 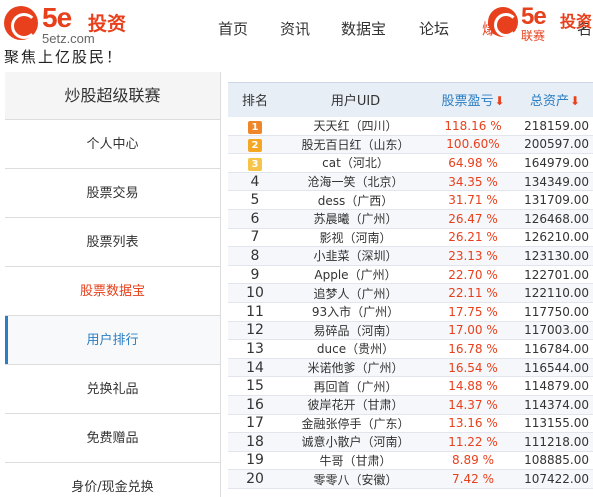 What do you see at coordinates (255, 99) in the screenshot?
I see `col-header-rank: 排名` at bounding box center [255, 99].